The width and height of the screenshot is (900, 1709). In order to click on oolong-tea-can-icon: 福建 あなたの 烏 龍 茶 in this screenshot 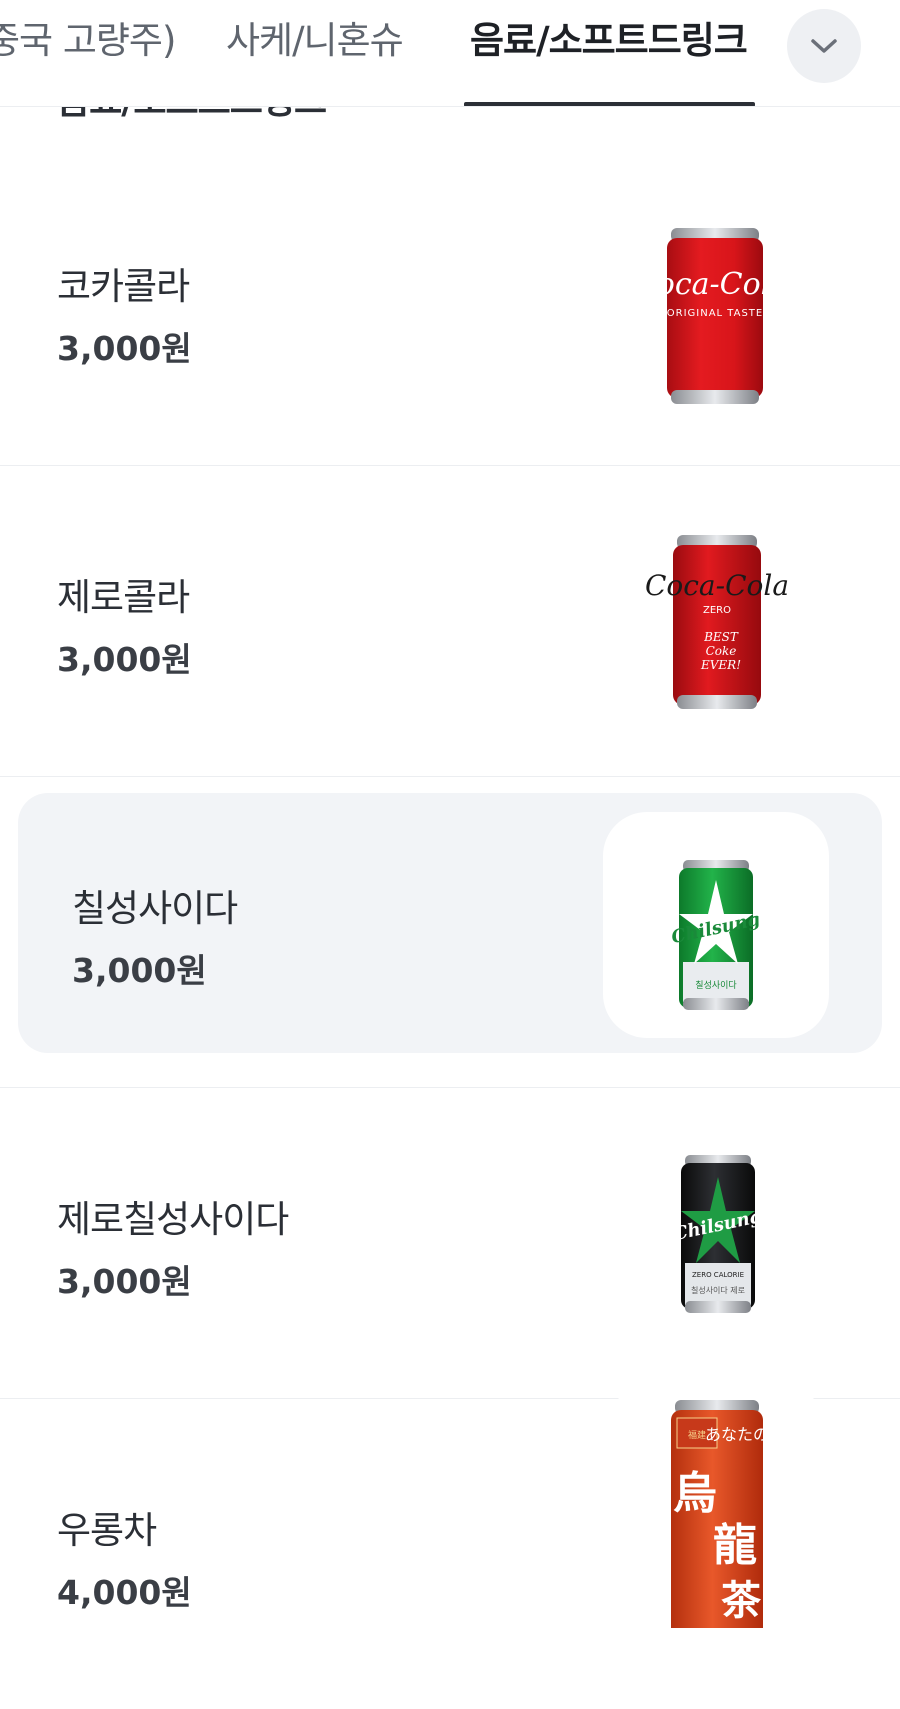, I will do `click(720, 1514)`.